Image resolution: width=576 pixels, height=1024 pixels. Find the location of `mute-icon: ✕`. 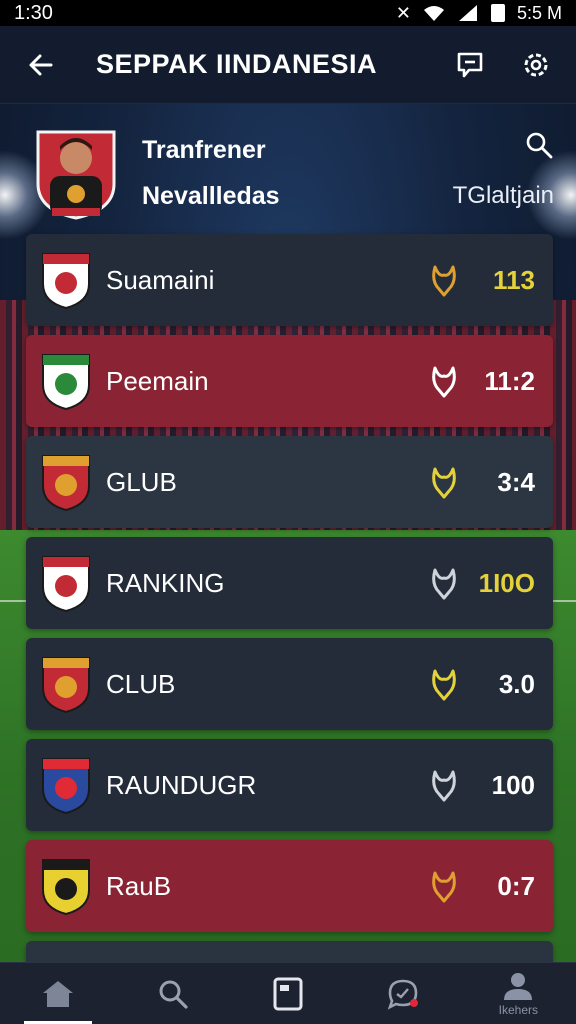

mute-icon: ✕ is located at coordinates (403, 12).